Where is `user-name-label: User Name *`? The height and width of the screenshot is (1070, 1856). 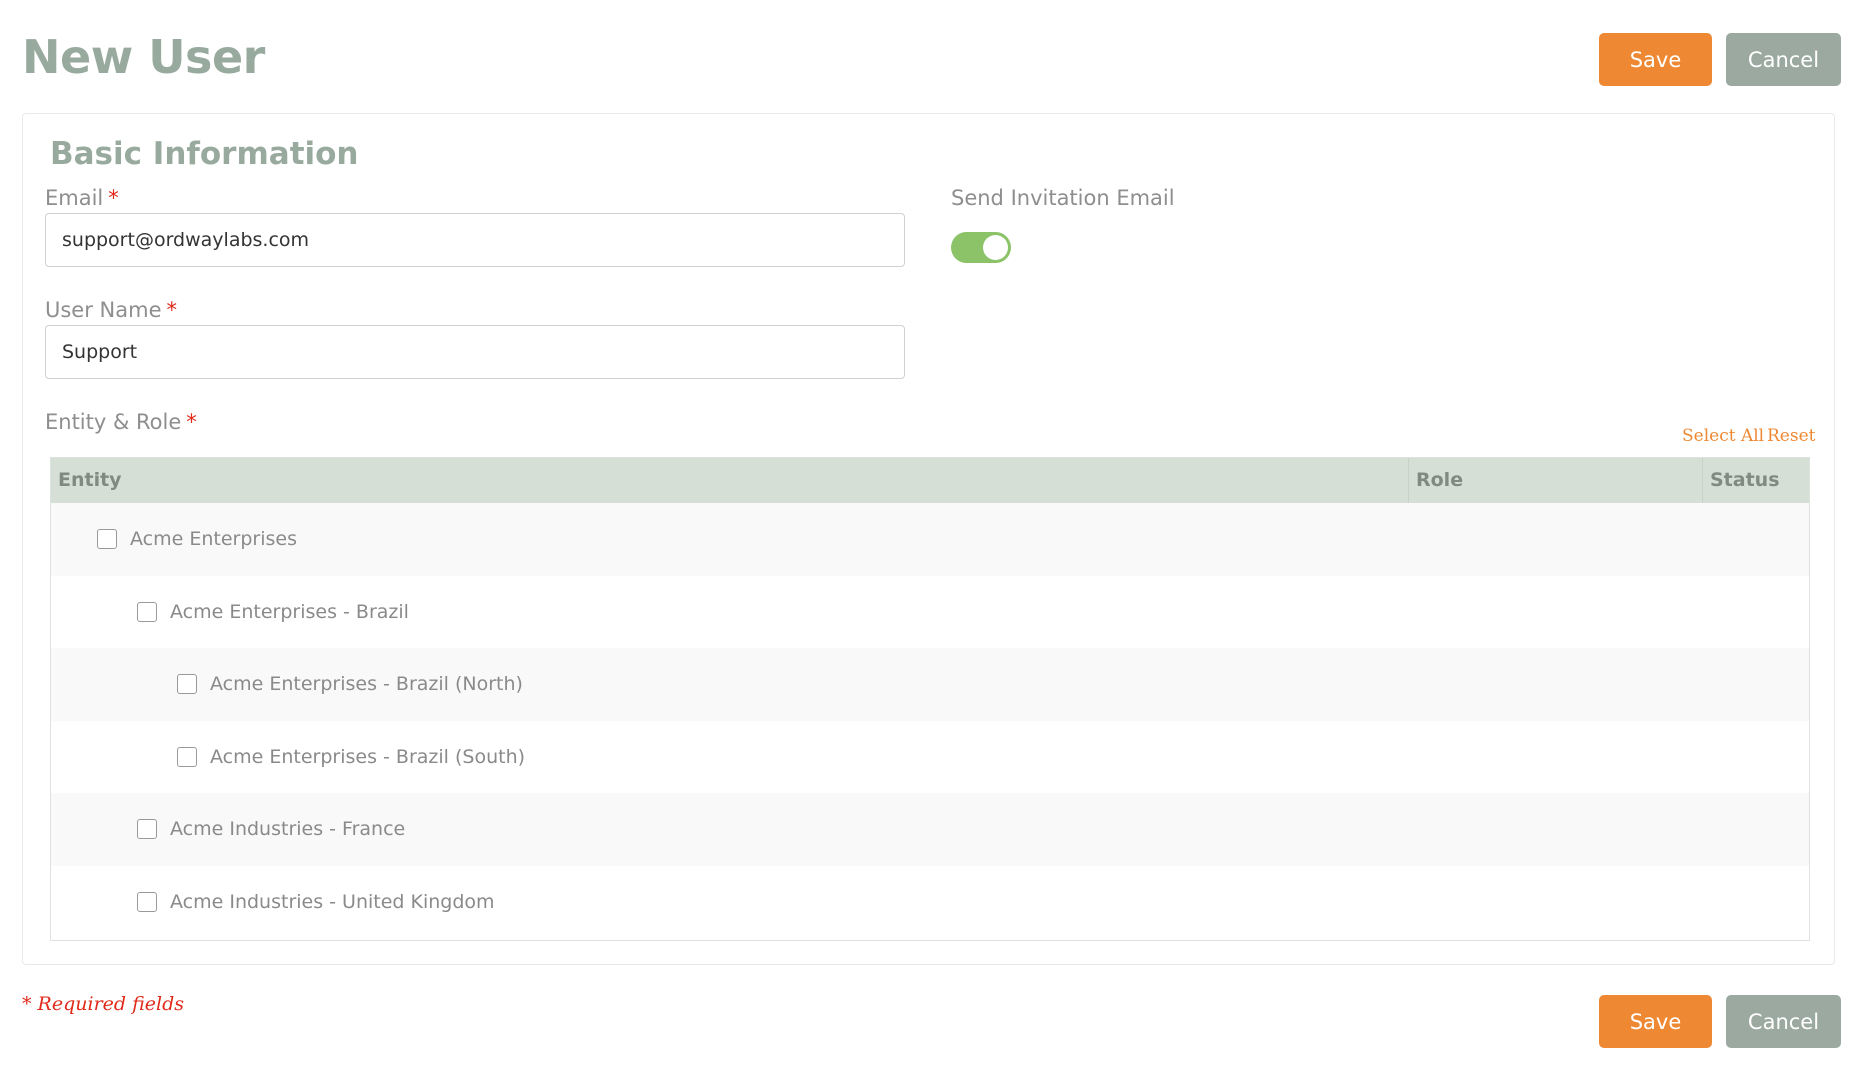 user-name-label: User Name * is located at coordinates (111, 310).